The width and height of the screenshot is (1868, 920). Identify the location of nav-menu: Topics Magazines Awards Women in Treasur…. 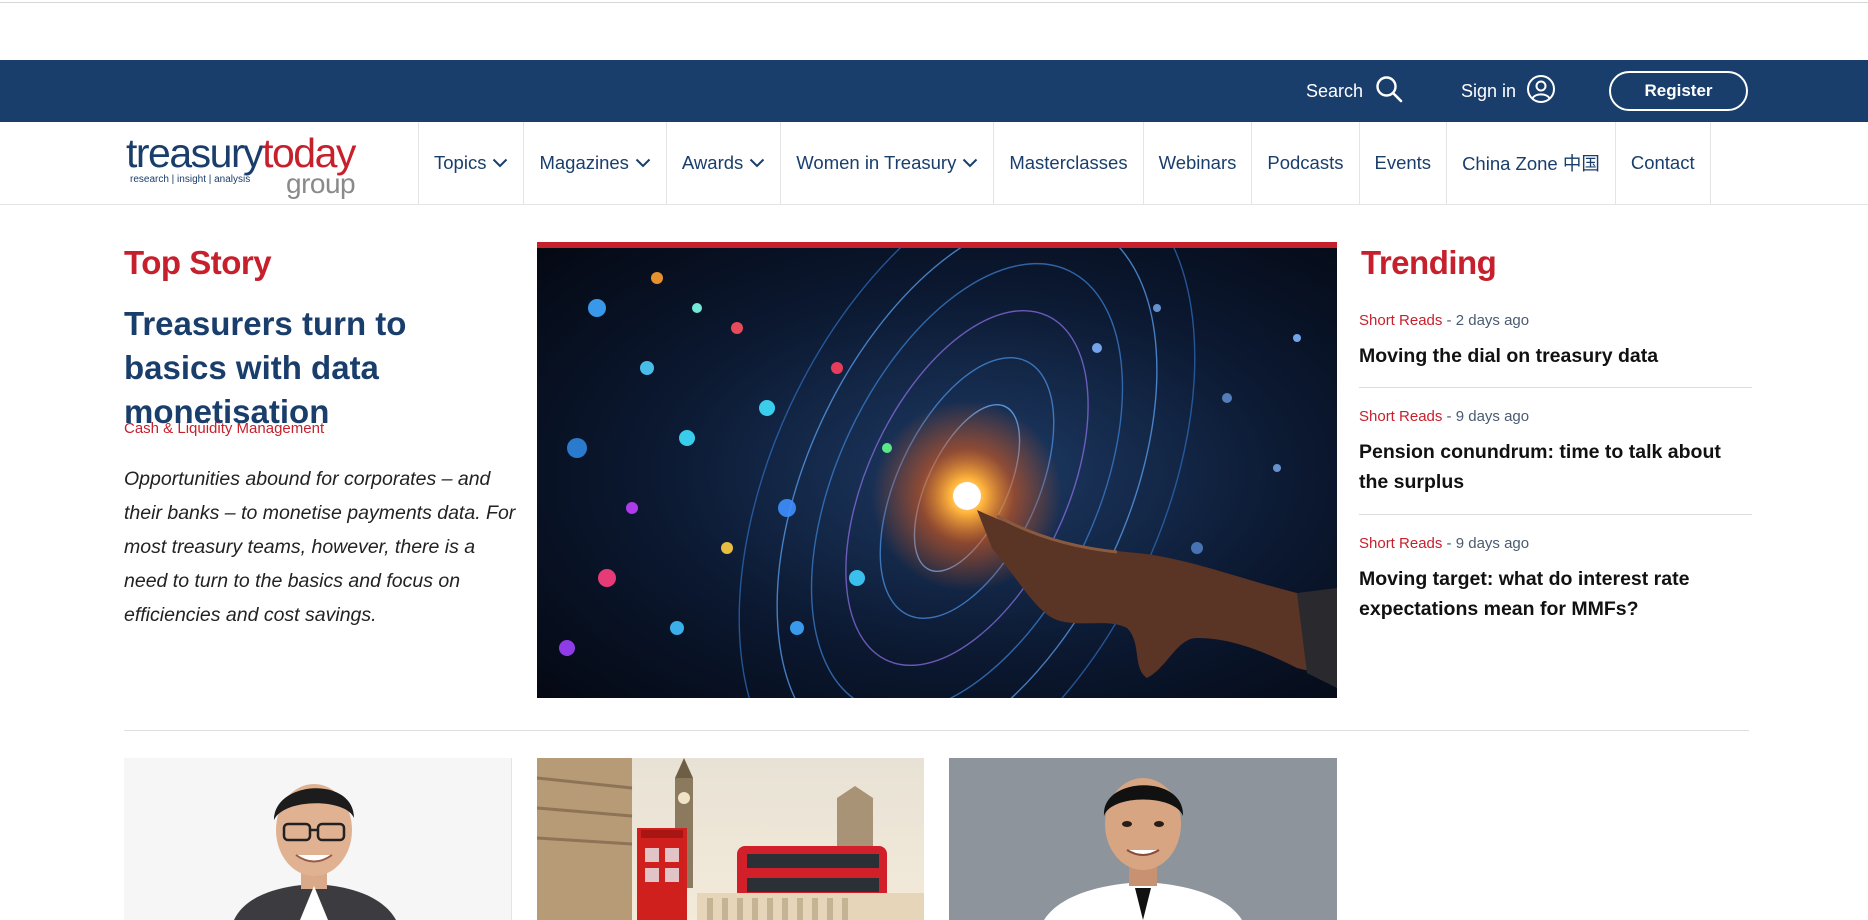
(1064, 163).